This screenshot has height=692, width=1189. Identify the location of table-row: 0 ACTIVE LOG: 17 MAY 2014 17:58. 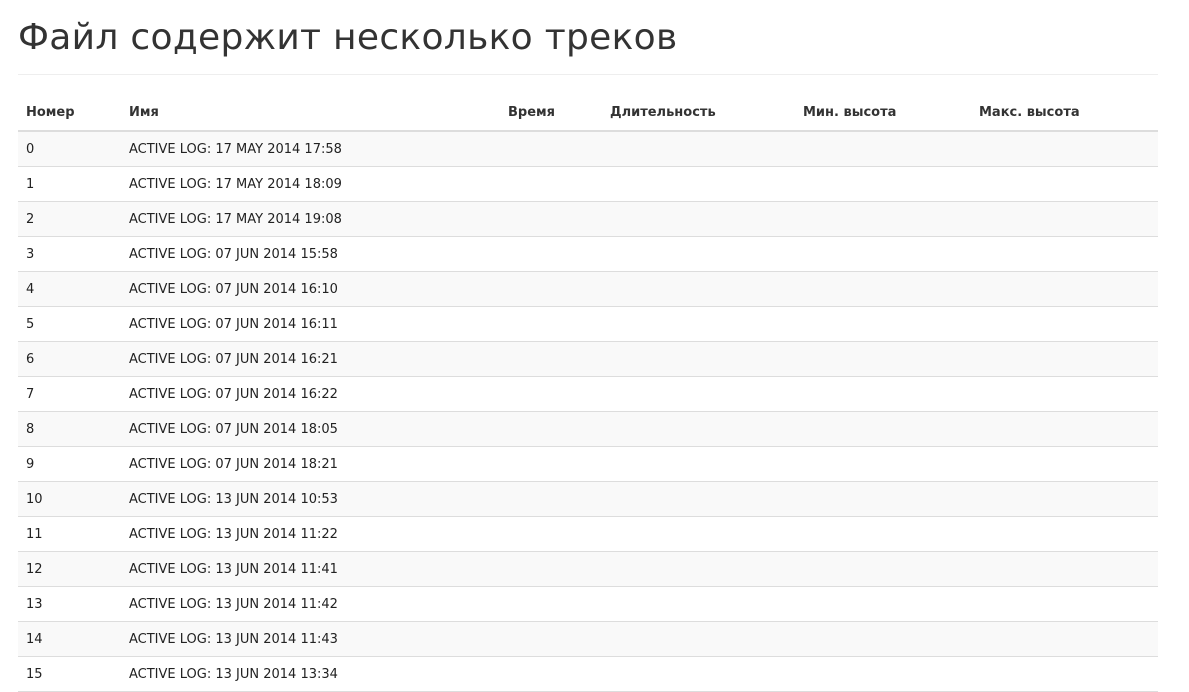
(588, 149).